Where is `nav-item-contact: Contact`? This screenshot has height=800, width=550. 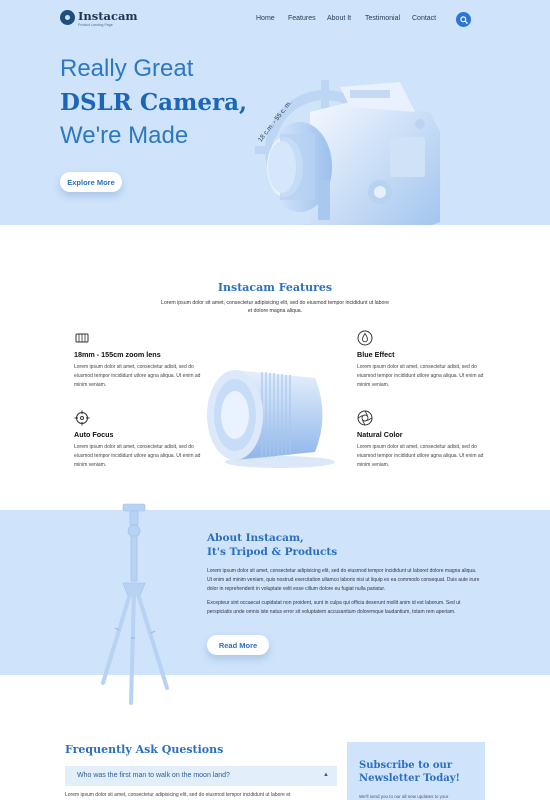
nav-item-contact: Contact is located at coordinates (424, 18).